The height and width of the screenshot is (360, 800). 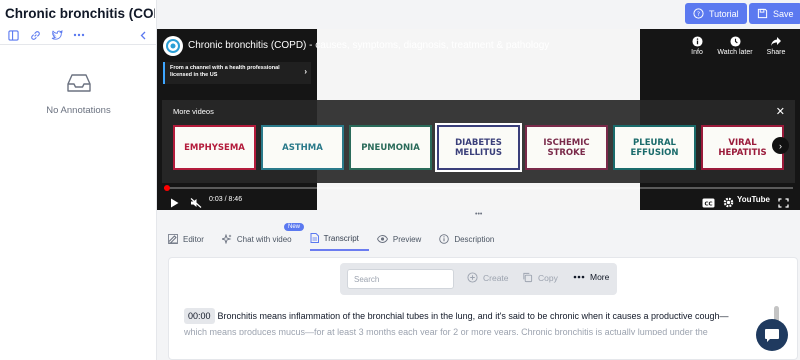 I want to click on channel-logo, so click(x=173, y=46).